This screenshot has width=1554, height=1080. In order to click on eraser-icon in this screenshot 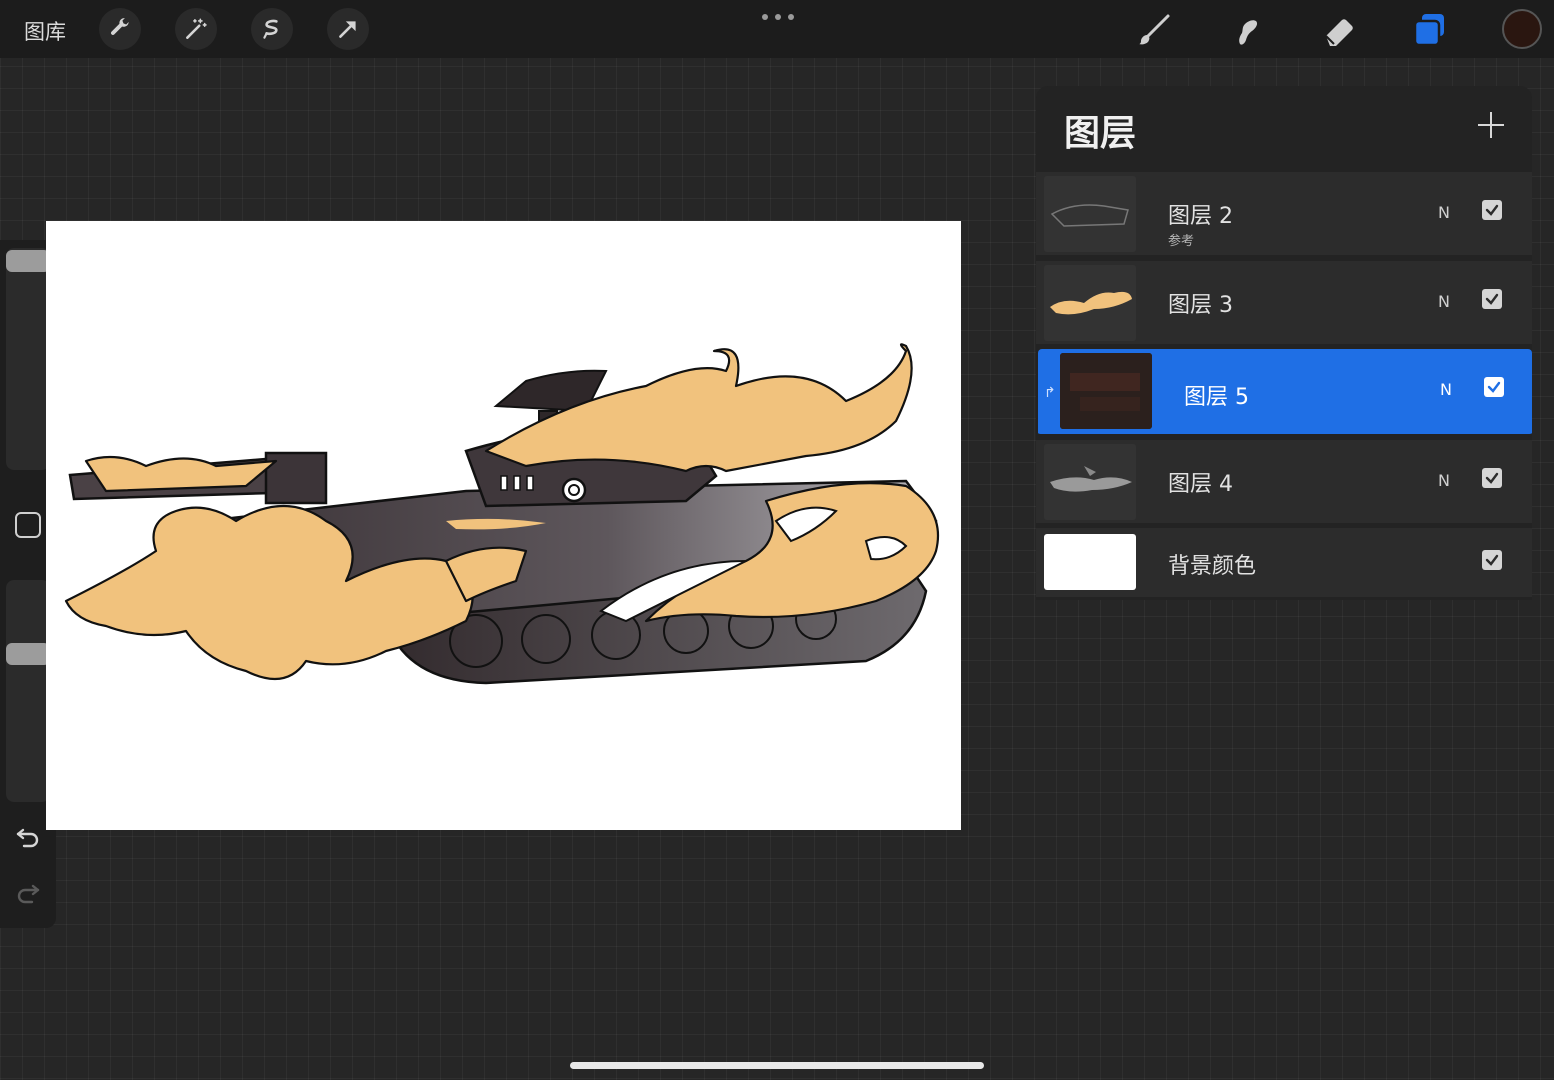, I will do `click(1338, 30)`.